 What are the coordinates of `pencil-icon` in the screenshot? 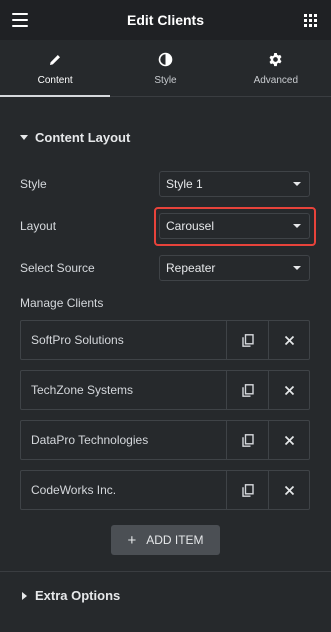 It's located at (55, 60).